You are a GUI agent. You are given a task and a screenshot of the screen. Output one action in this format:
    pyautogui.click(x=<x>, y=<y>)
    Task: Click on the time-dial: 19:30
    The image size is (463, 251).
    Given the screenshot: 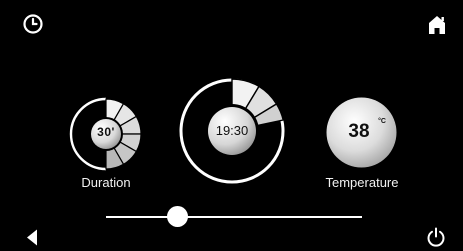 What is the action you would take?
    pyautogui.click(x=232, y=131)
    